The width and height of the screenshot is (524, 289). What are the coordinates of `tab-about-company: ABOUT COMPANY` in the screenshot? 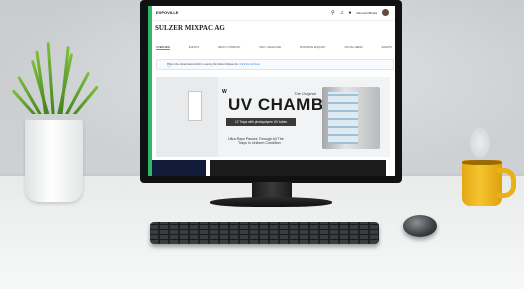 It's located at (229, 48).